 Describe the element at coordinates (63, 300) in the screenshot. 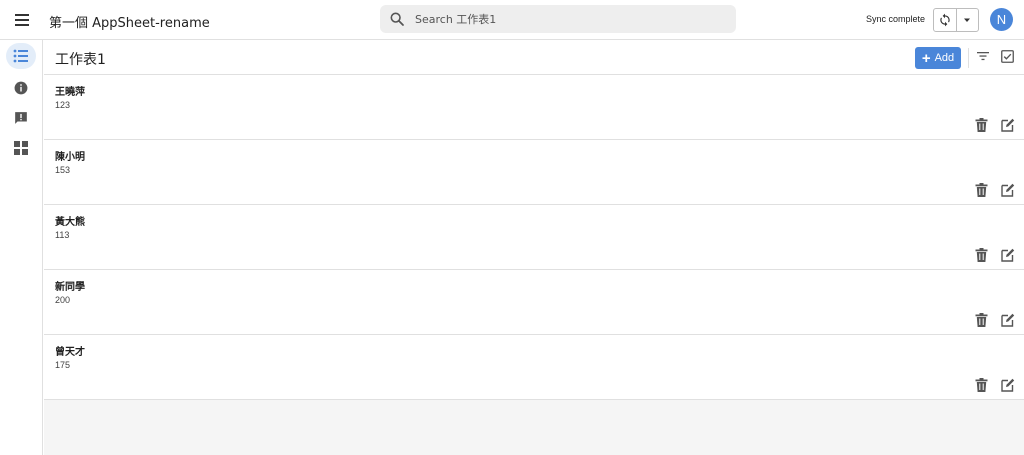

I see `record-value: 200` at that location.